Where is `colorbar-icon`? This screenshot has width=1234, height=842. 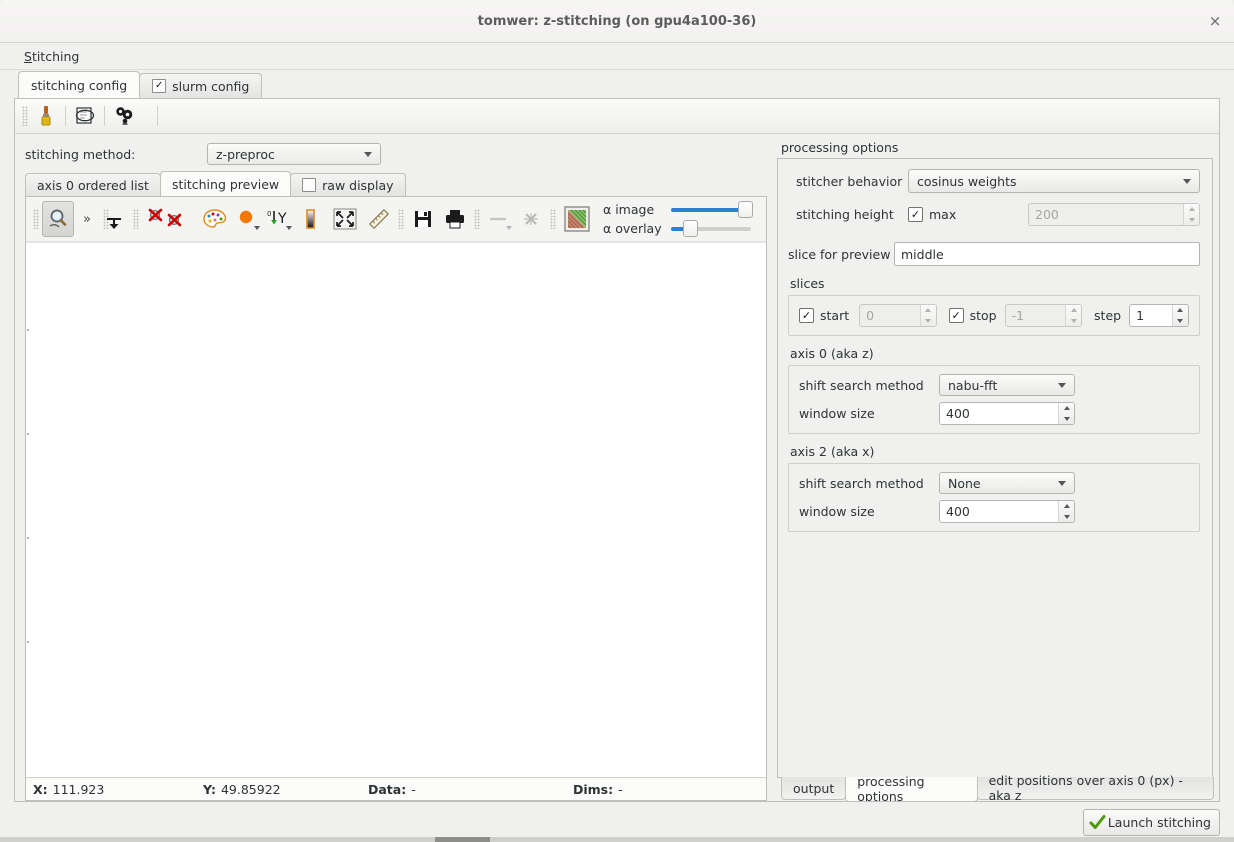 colorbar-icon is located at coordinates (311, 219).